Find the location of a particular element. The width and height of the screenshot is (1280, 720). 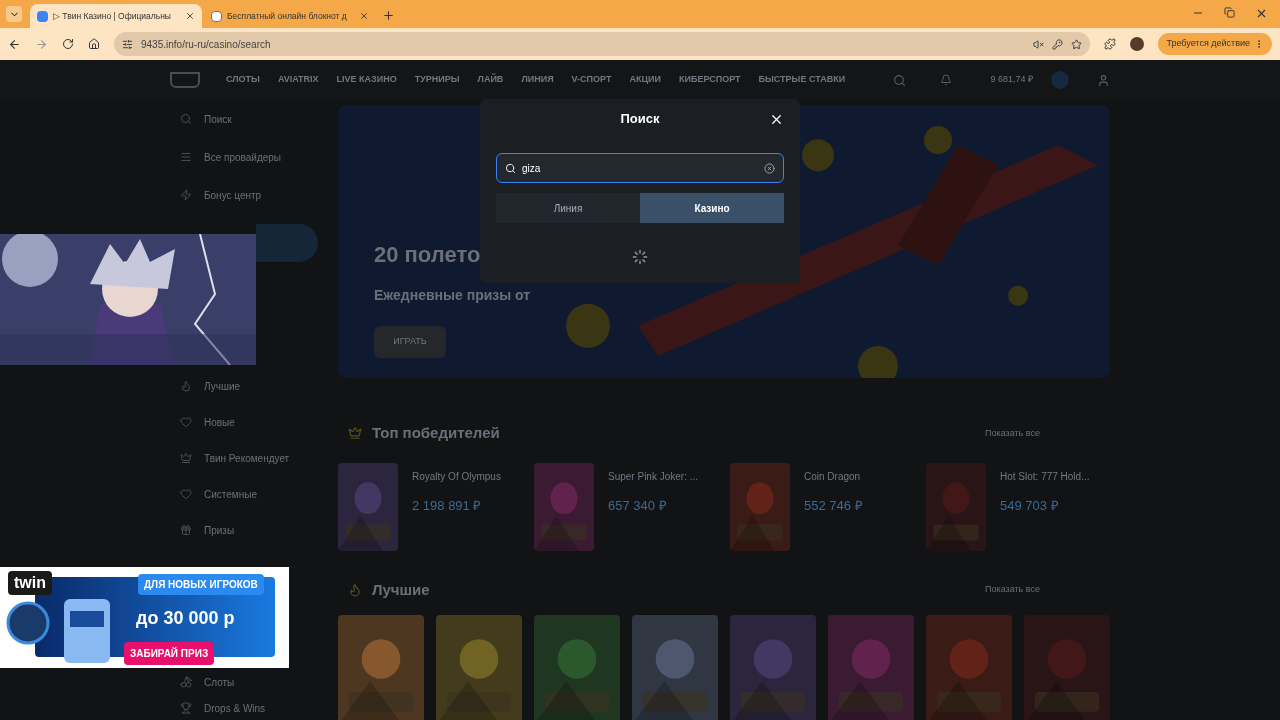

sidebar-item: Поиск is located at coordinates (239, 119).